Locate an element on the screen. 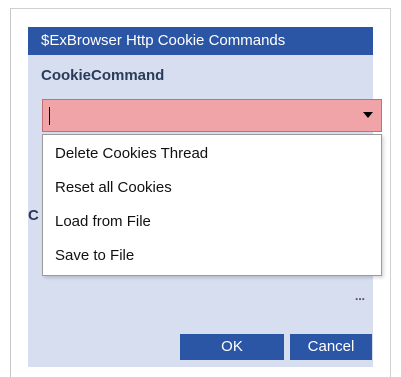  dropdown-item-save-to-file: Save to File is located at coordinates (212, 256).